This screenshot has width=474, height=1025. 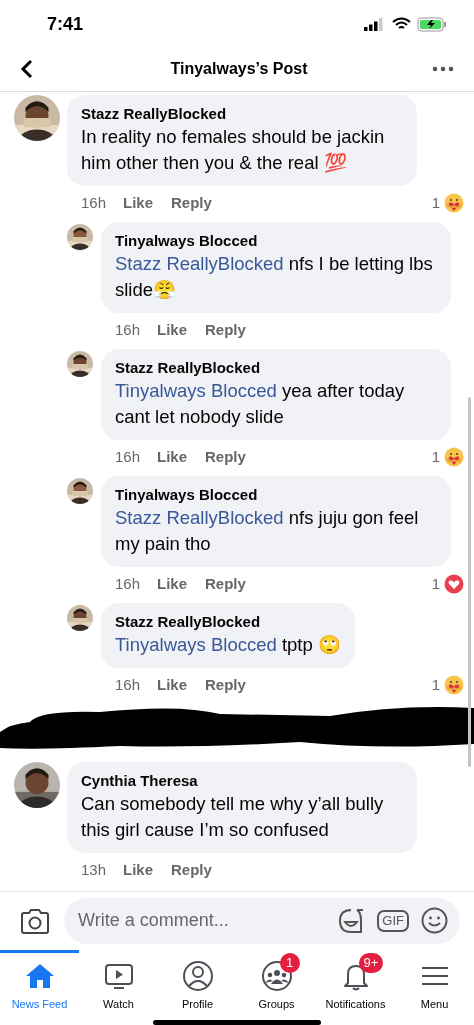 I want to click on comment-text: In reality no females should be jackin him other then you & the real 💯, so click(x=233, y=150).